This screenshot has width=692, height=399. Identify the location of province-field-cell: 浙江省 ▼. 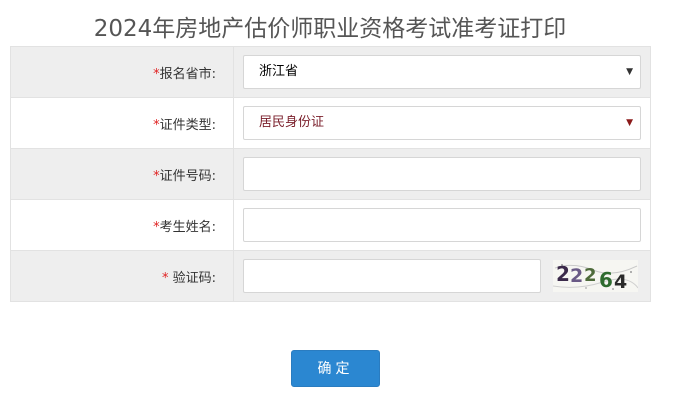
(442, 72).